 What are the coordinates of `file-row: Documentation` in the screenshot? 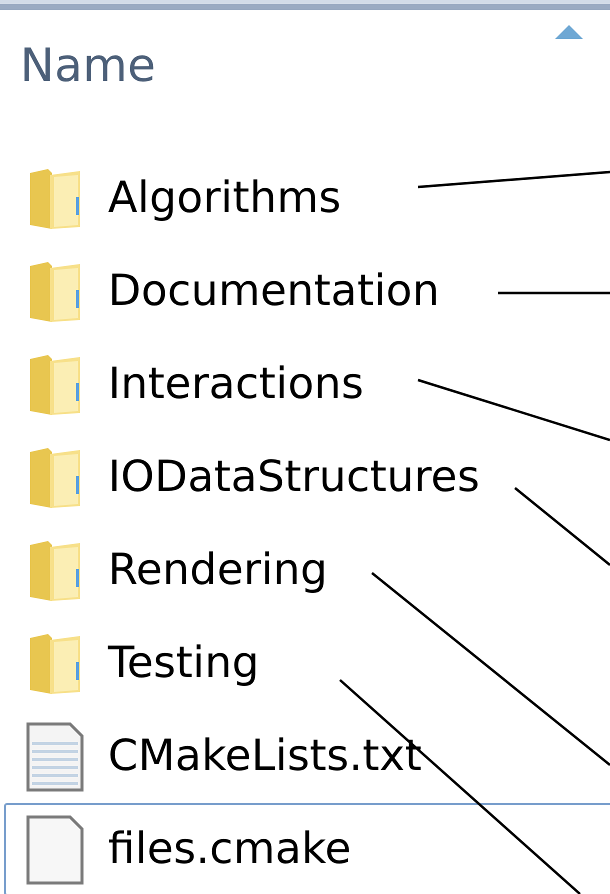 It's located at (305, 291).